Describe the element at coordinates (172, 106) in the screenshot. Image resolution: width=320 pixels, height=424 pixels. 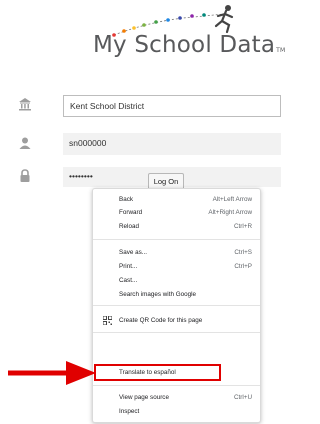
I see `district-field: Kent School District` at that location.